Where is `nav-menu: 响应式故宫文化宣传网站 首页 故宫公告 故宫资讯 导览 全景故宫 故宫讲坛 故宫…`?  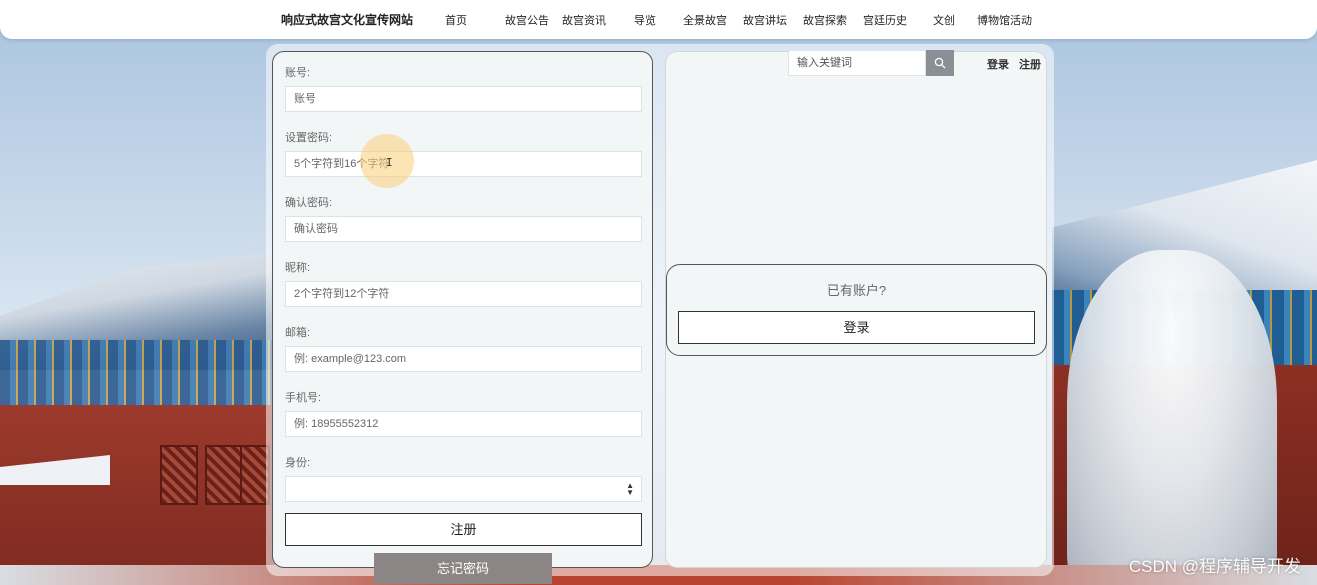 nav-menu: 响应式故宫文化宣传网站 首页 故宫公告 故宫资讯 导览 全景故宫 故宫讲坛 故宫… is located at coordinates (664, 19).